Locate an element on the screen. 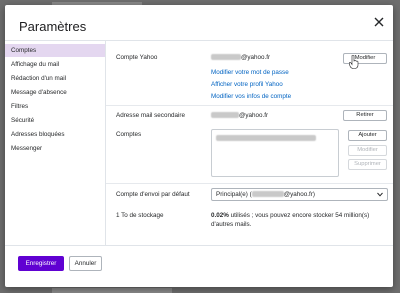 Image resolution: width=400 pixels, height=293 pixels. change-password-link: Modifier votre mot de passe is located at coordinates (250, 73).